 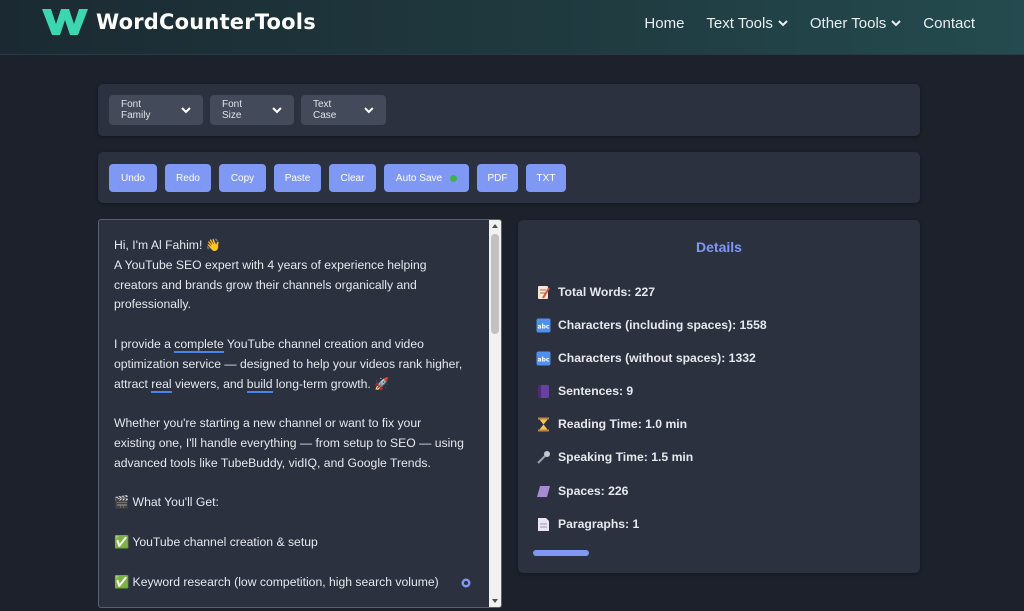 I want to click on paste-button: Paste, so click(x=297, y=178).